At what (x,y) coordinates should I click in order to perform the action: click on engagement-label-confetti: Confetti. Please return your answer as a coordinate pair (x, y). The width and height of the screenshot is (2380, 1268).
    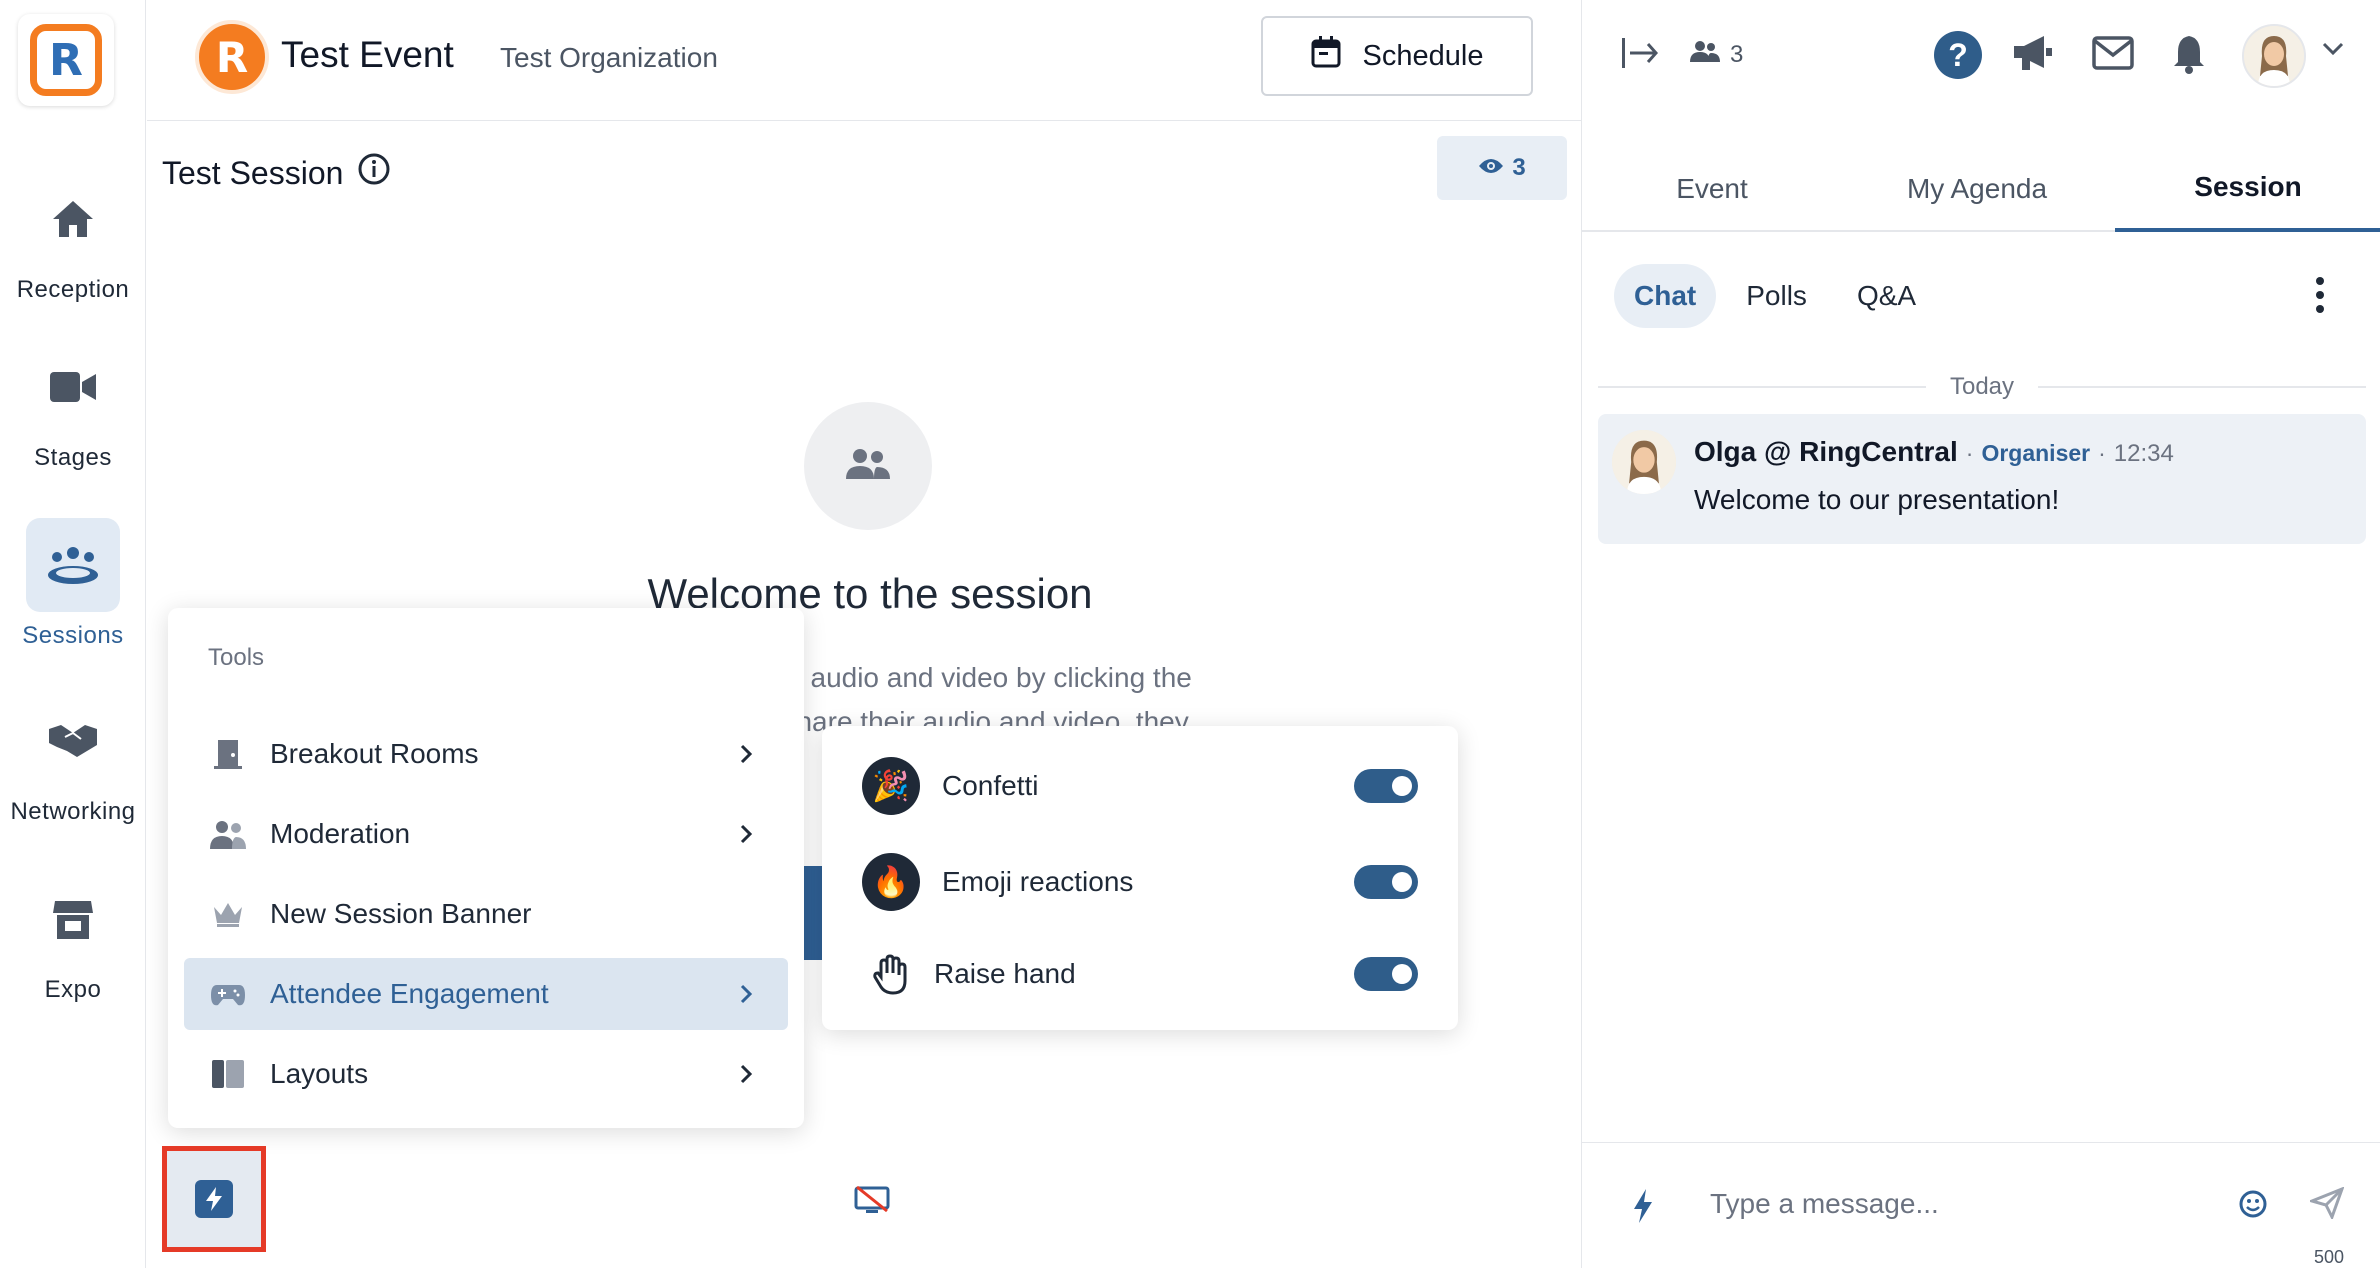
    Looking at the image, I should click on (990, 785).